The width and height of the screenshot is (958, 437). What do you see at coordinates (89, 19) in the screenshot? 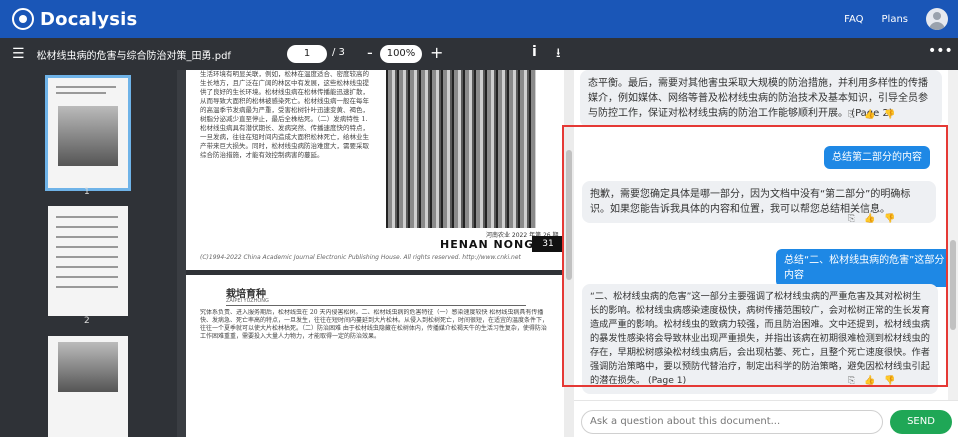
I see `logo-text: Docalysis` at bounding box center [89, 19].